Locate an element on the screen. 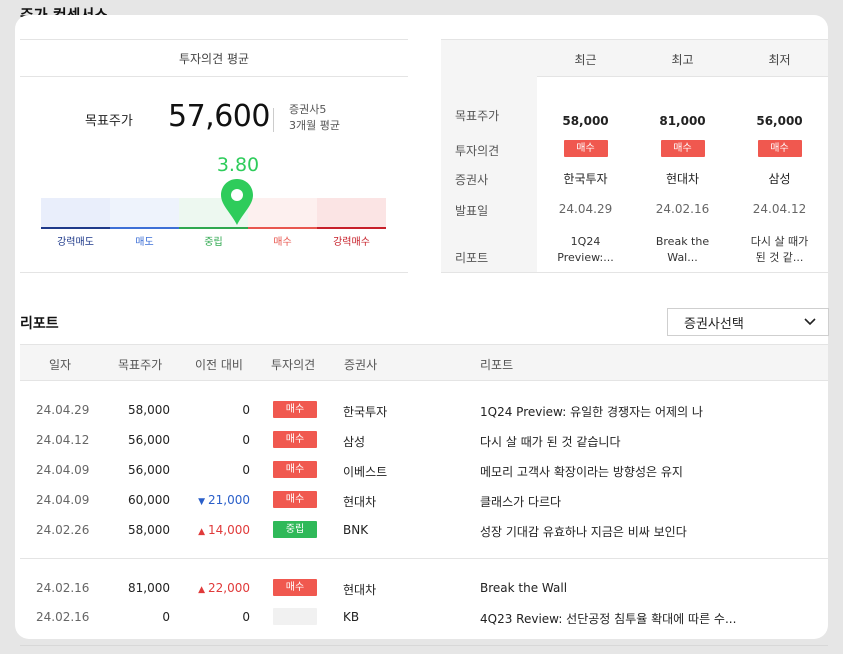 The width and height of the screenshot is (843, 654). row-target: 0 is located at coordinates (166, 617).